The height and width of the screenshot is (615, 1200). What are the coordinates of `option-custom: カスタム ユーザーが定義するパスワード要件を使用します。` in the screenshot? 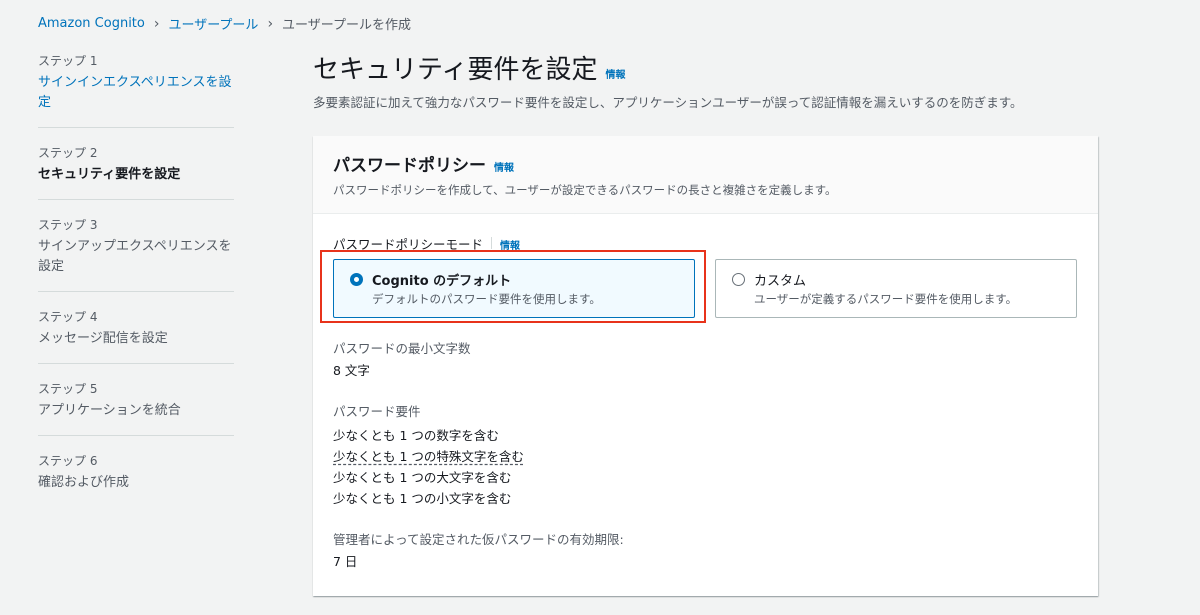 It's located at (896, 288).